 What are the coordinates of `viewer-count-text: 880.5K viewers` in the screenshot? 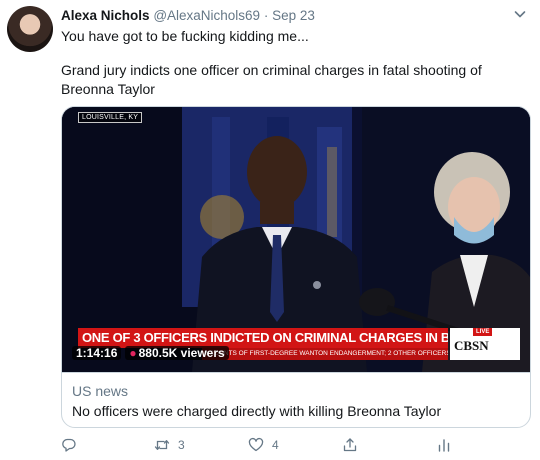 It's located at (181, 353).